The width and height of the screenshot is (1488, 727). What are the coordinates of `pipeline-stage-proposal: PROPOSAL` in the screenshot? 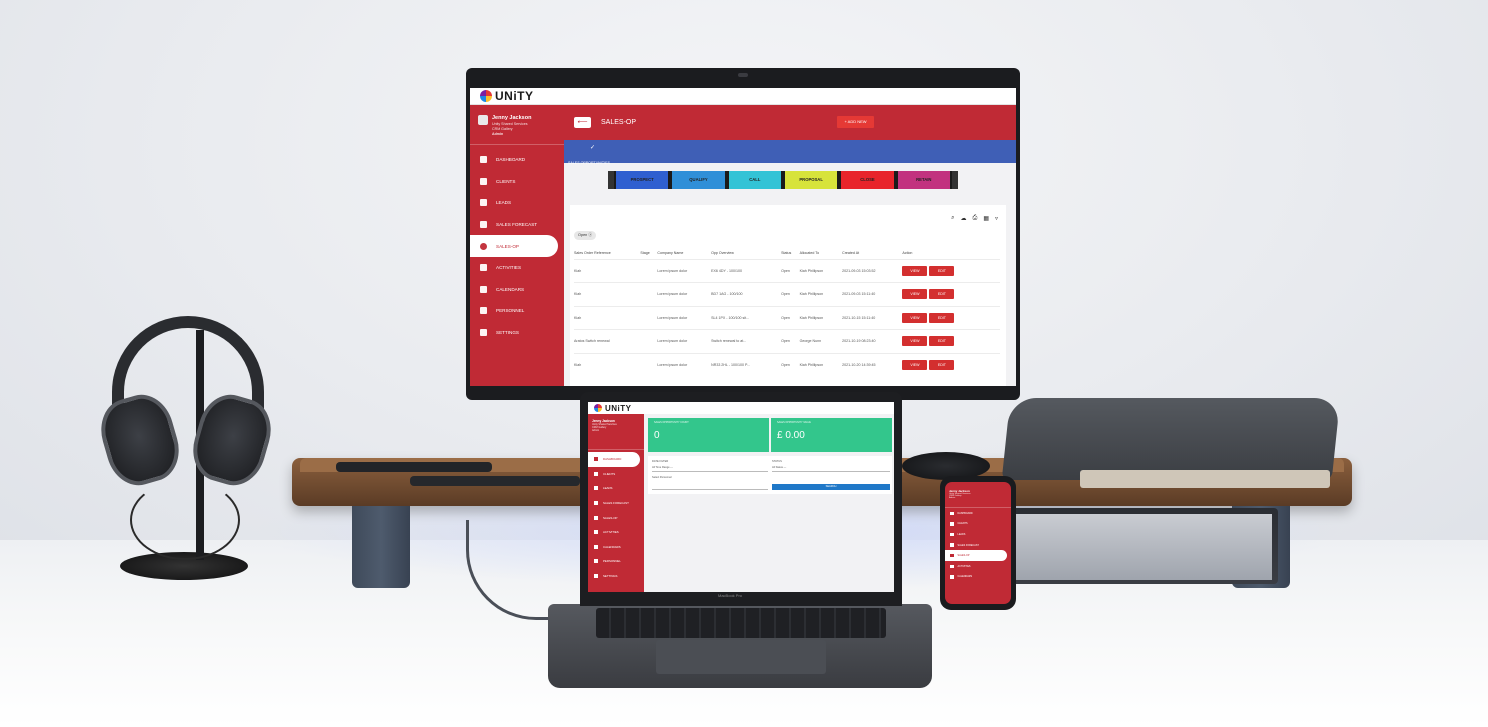 It's located at (811, 180).